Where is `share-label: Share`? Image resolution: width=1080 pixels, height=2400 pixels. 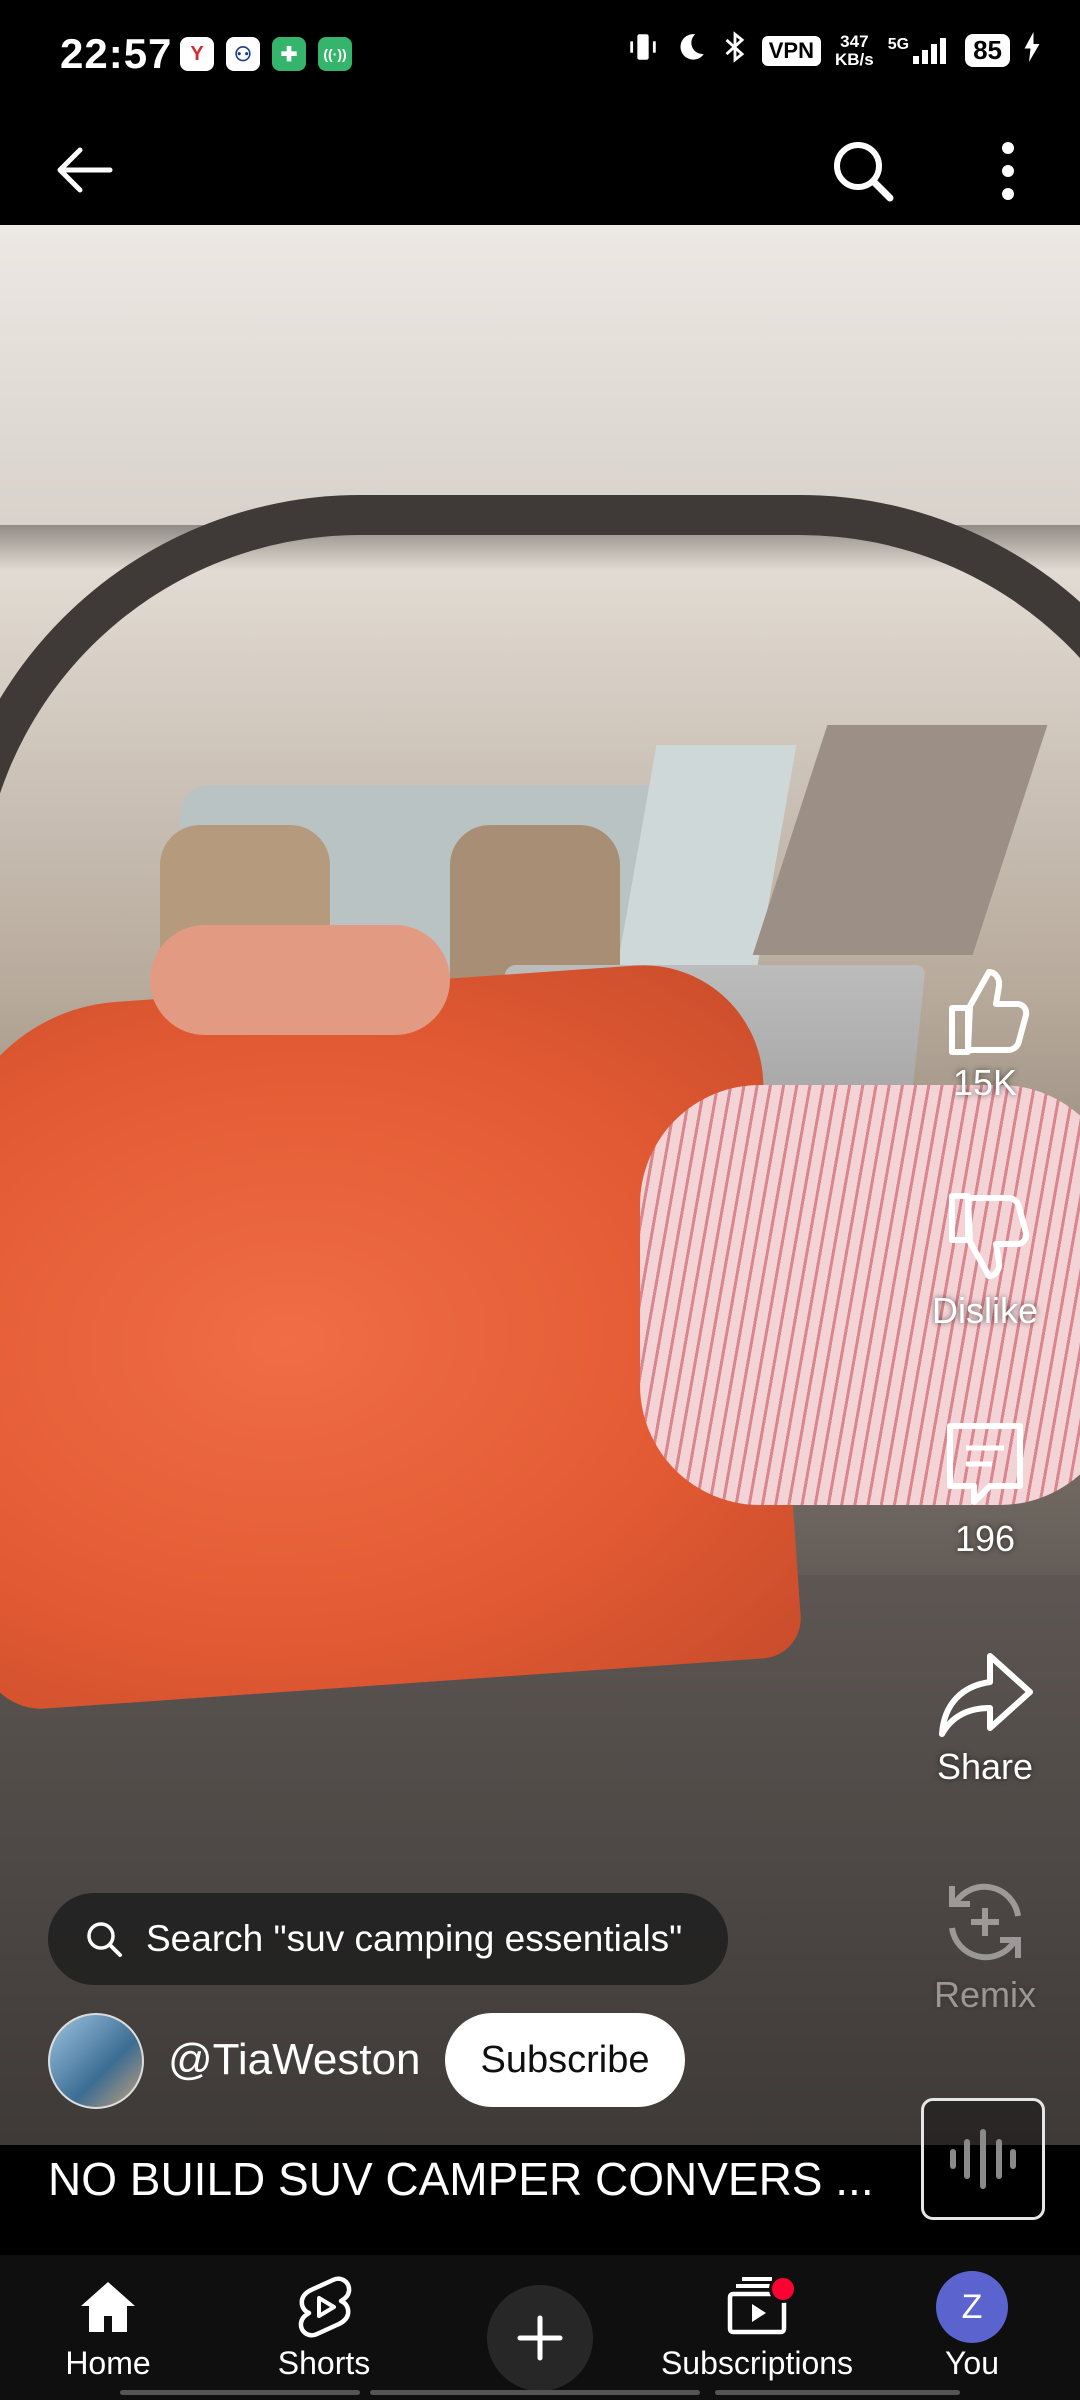
share-label: Share is located at coordinates (985, 1766).